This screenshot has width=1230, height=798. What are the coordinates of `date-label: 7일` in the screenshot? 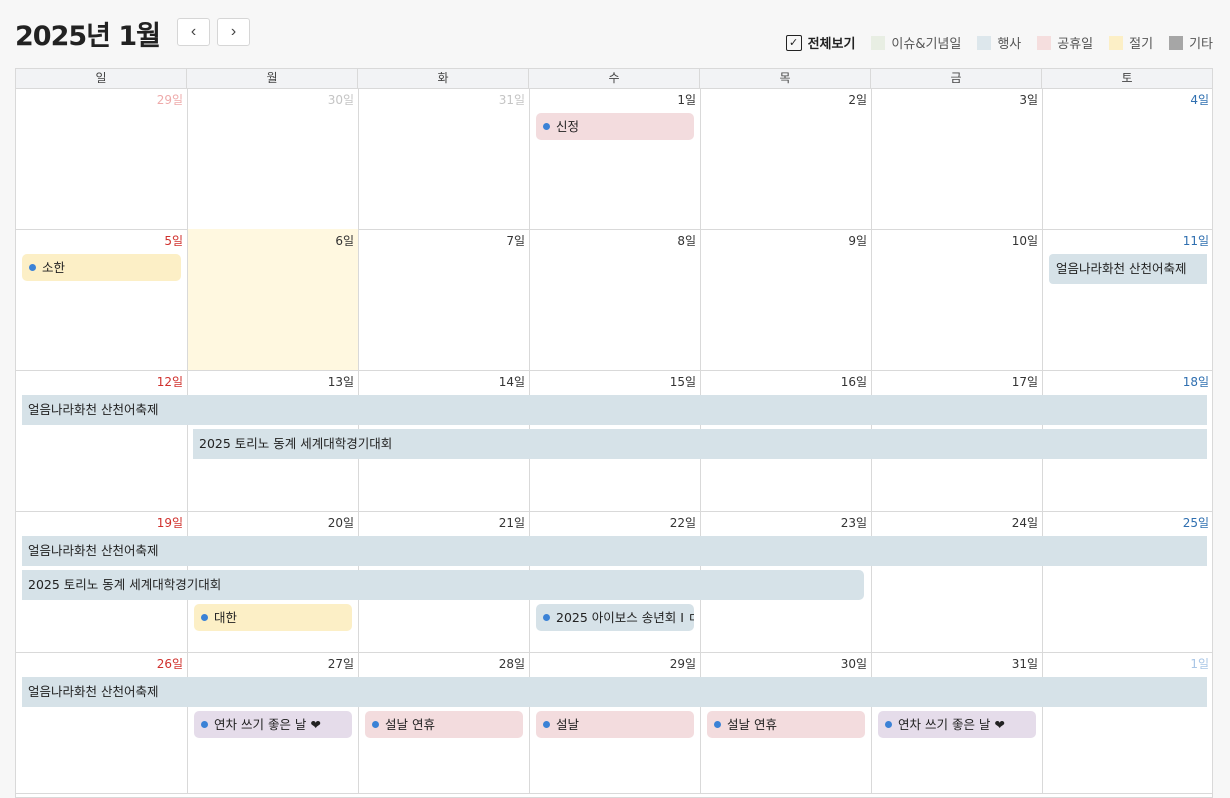 It's located at (515, 241).